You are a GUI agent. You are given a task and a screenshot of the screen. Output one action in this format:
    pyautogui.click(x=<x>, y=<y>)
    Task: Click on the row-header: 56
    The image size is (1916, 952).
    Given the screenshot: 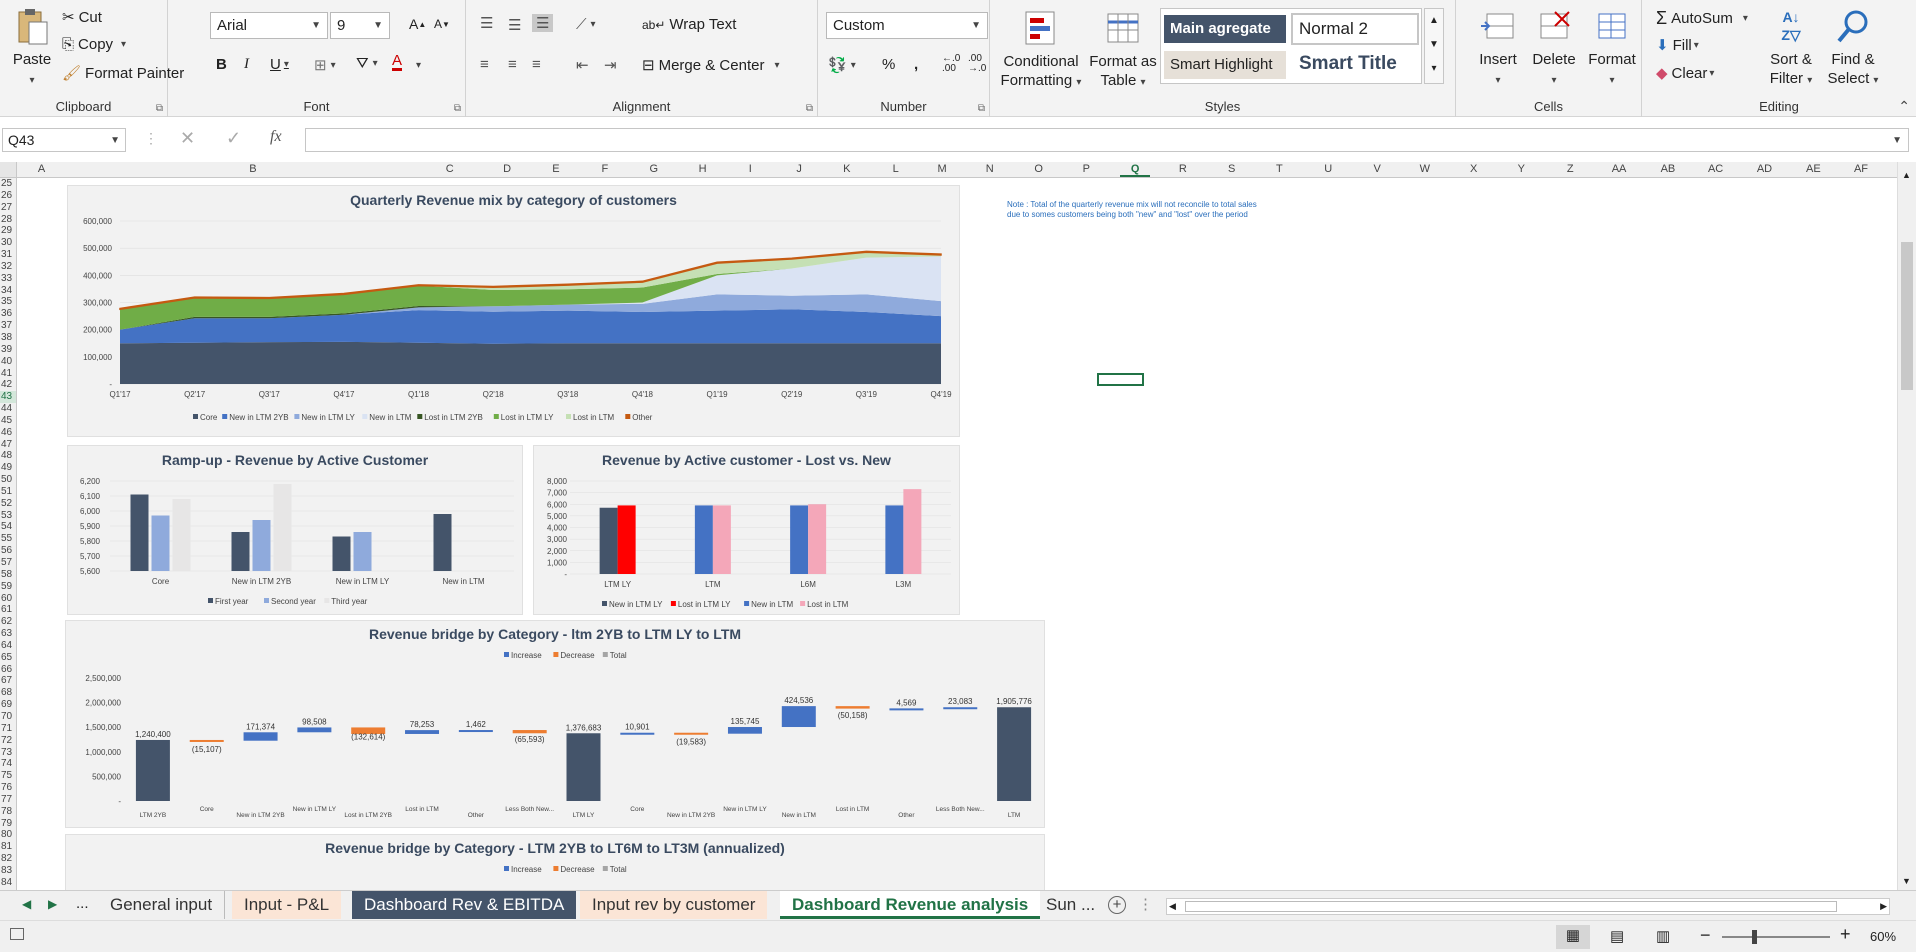 What is the action you would take?
    pyautogui.click(x=8, y=551)
    